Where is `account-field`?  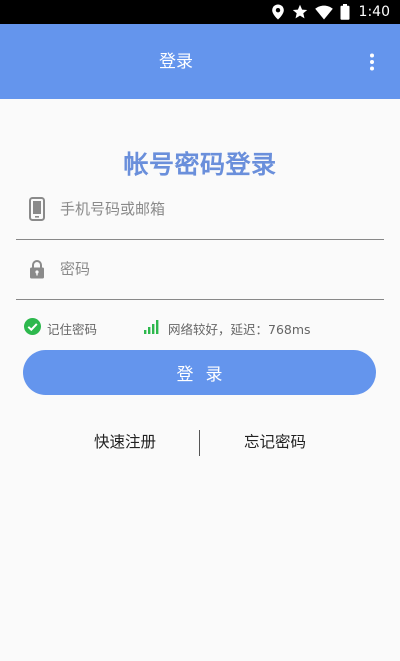 account-field is located at coordinates (200, 209).